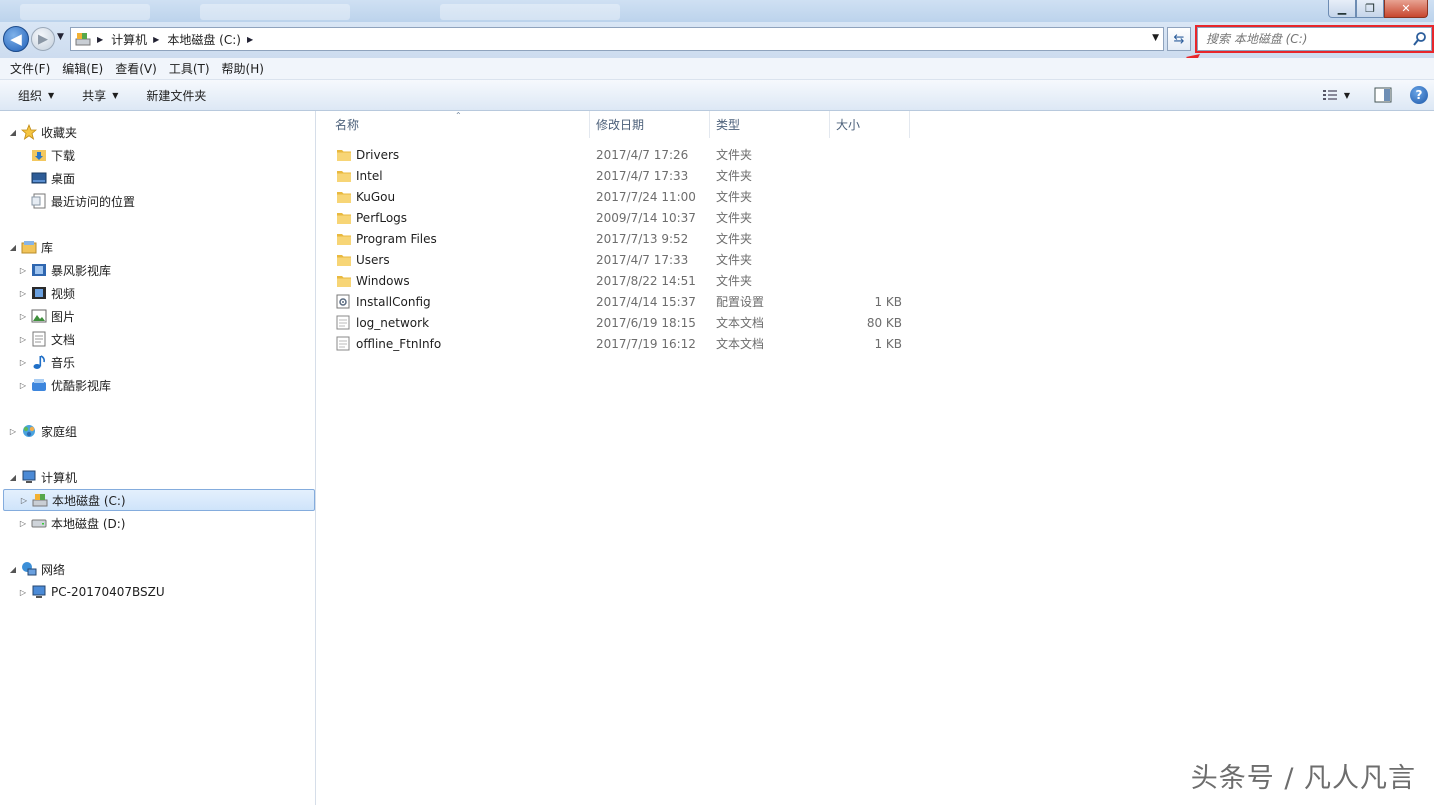 This screenshot has height=805, width=1434. Describe the element at coordinates (93, 201) in the screenshot. I see `tree-label: 最近访问的位置` at that location.